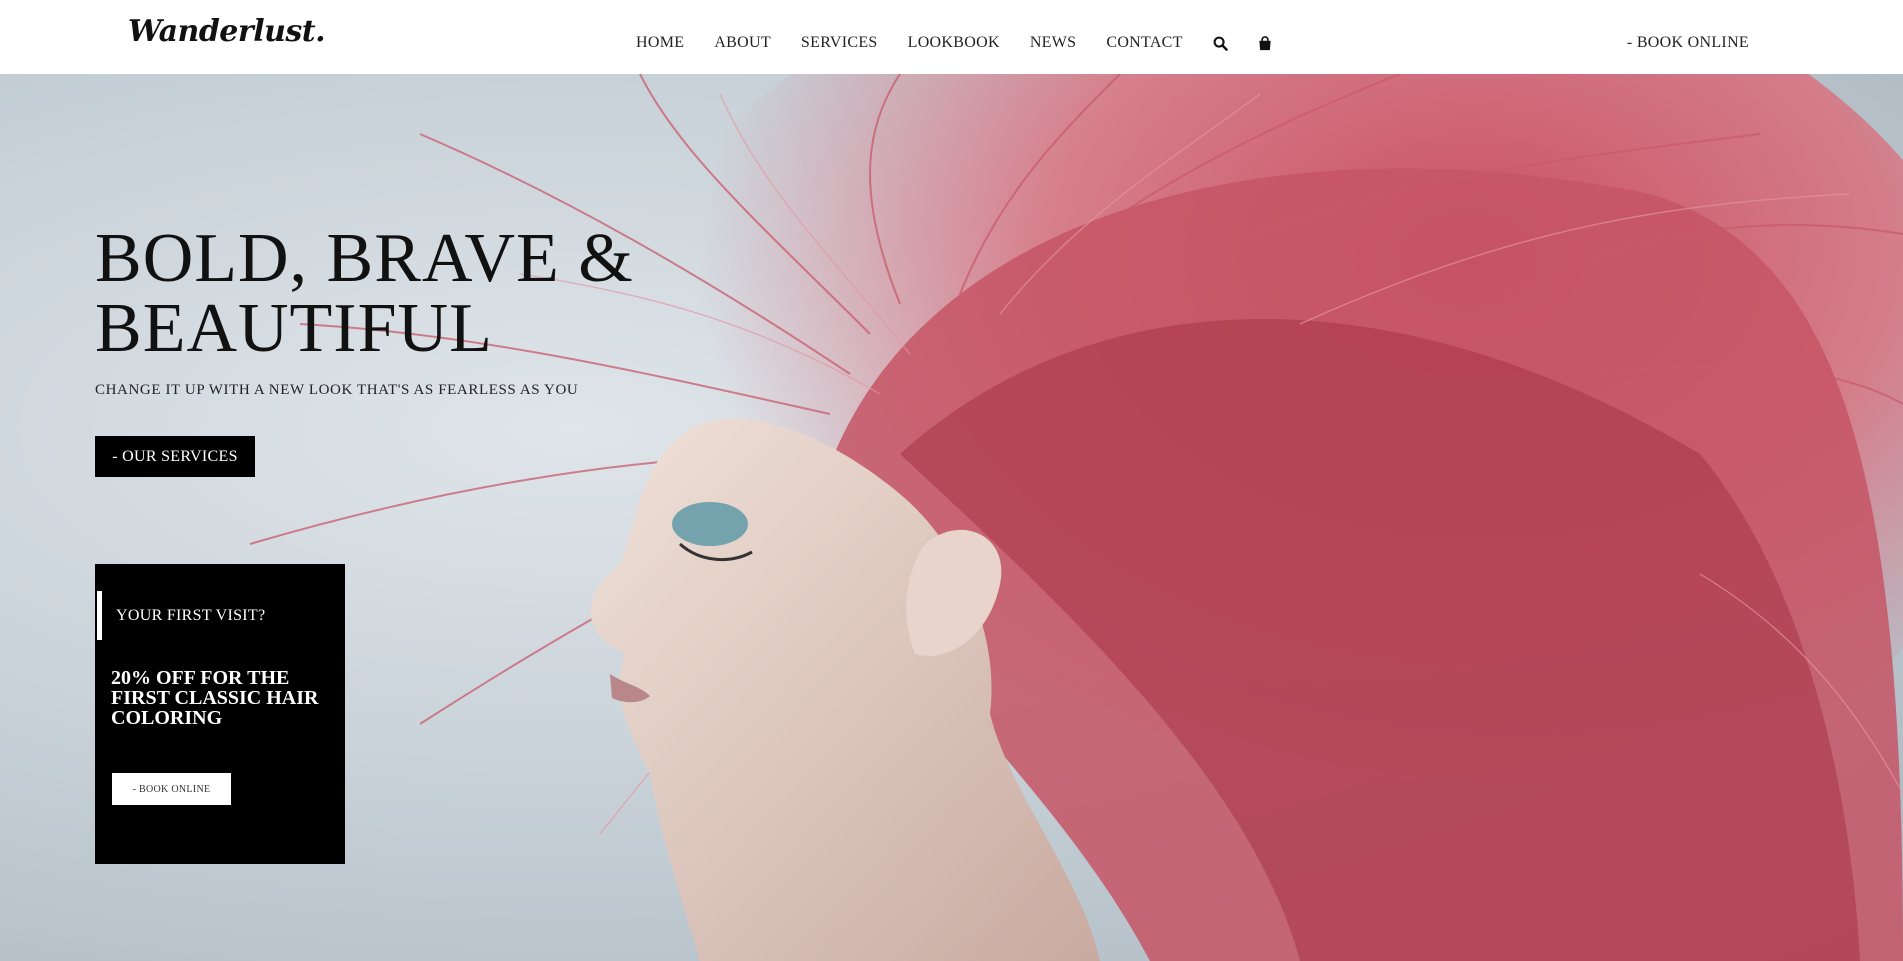  Describe the element at coordinates (171, 789) in the screenshot. I see `promo-book-online-button: - BOOK ONLINE` at that location.